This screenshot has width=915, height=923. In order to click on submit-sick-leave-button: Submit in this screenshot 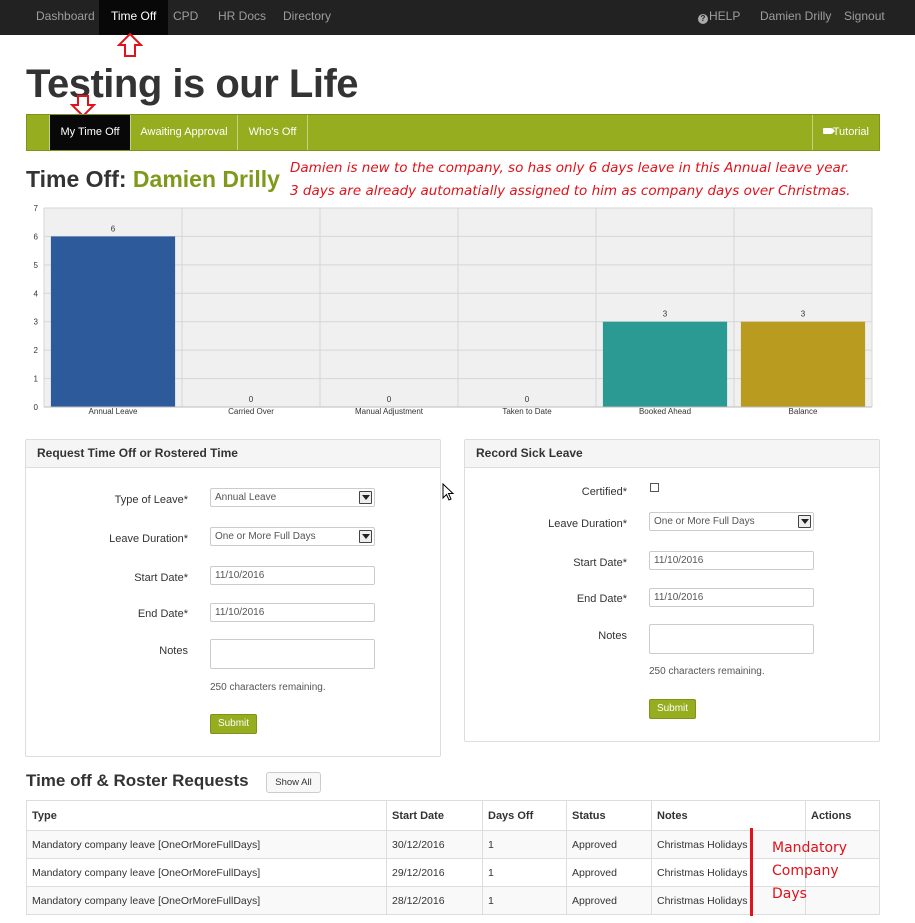, I will do `click(672, 709)`.